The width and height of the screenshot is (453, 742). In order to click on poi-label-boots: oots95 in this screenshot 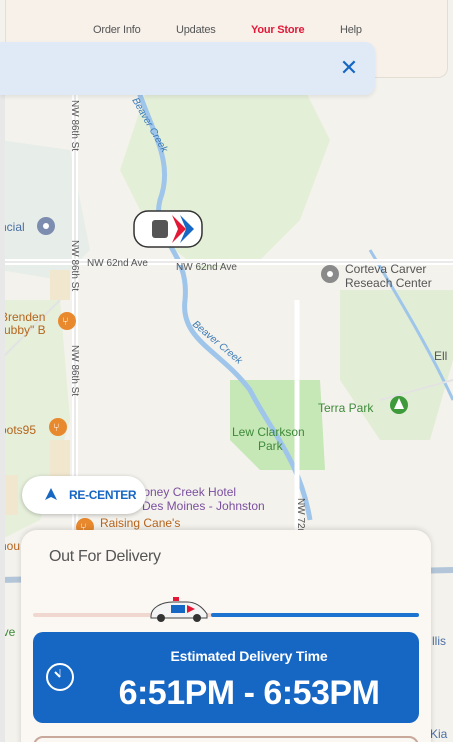, I will do `click(18, 430)`.